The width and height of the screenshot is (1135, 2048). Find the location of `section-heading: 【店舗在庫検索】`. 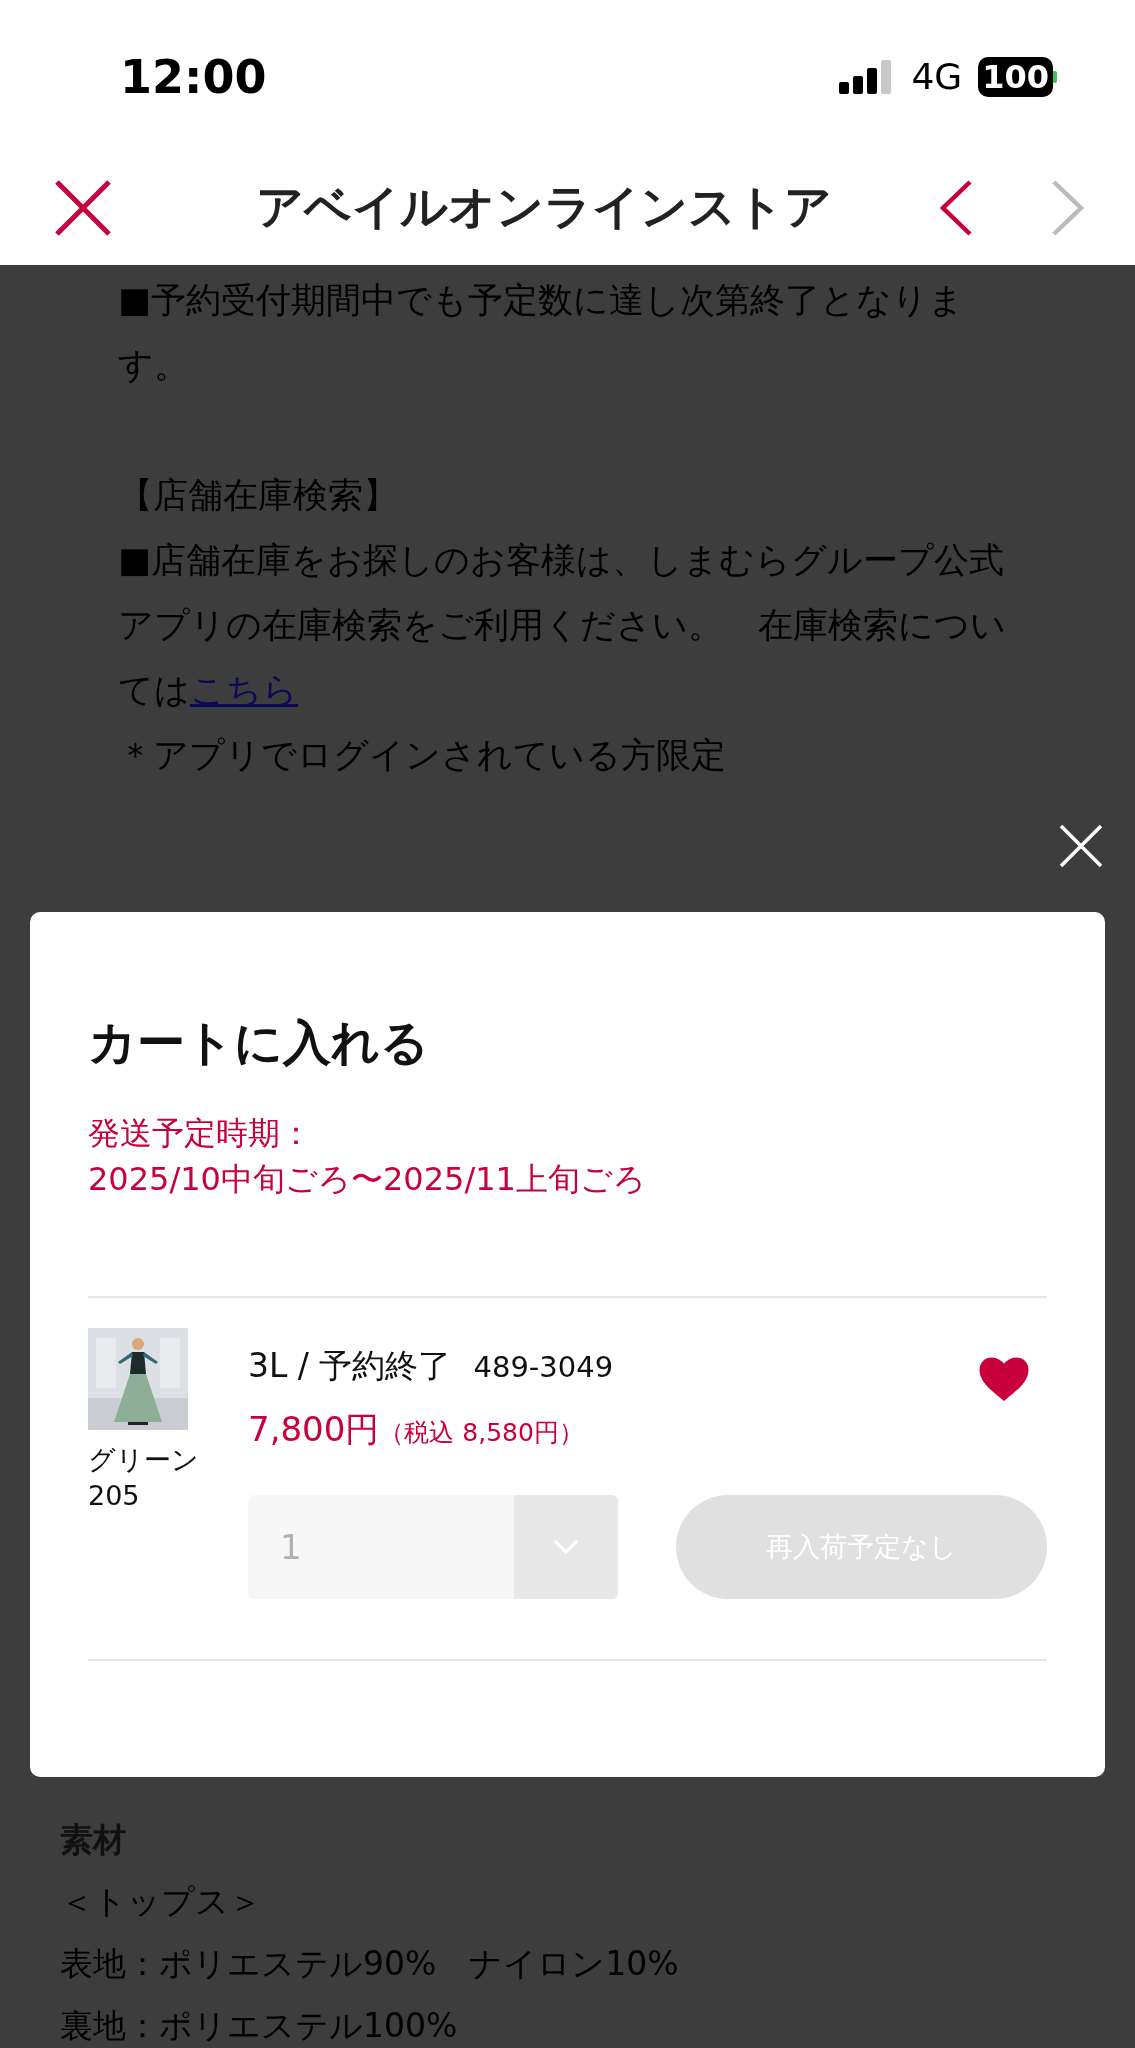

section-heading: 【店舗在庫検索】 is located at coordinates (258, 495).